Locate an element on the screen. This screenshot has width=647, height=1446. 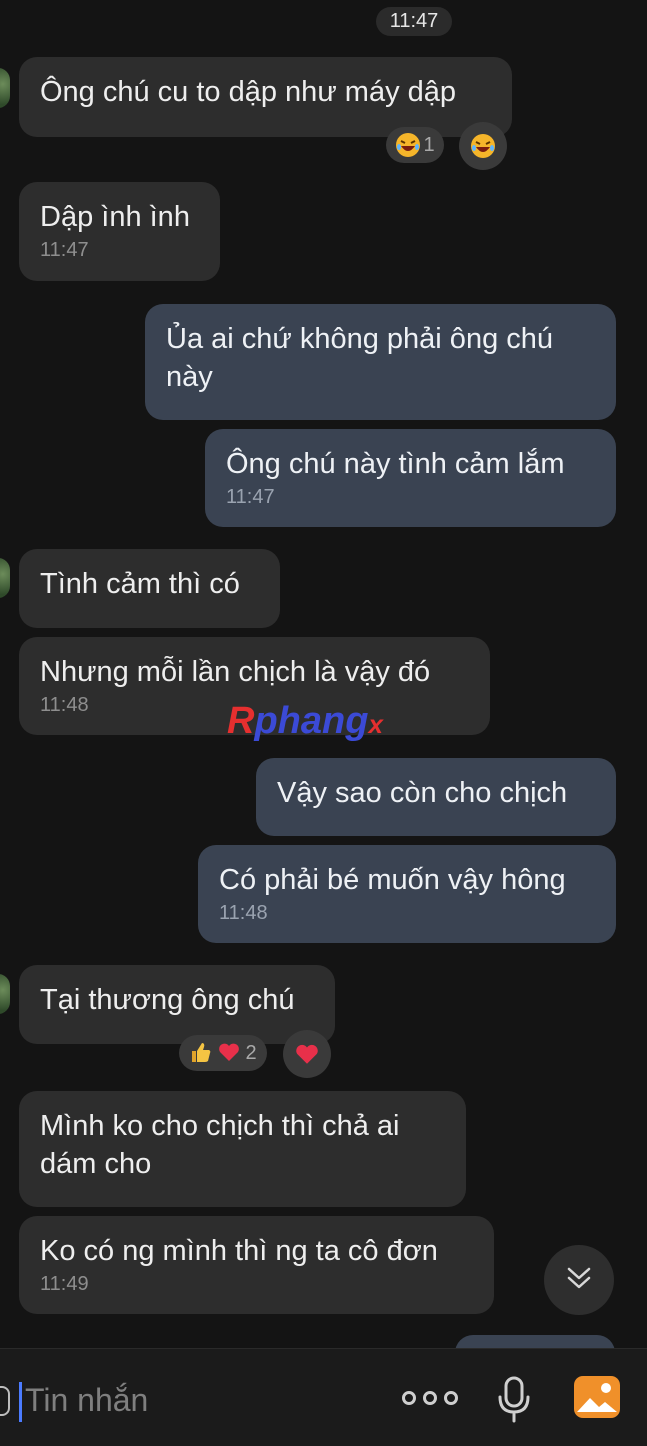
message-time: 11:49 is located at coordinates (64, 1284).